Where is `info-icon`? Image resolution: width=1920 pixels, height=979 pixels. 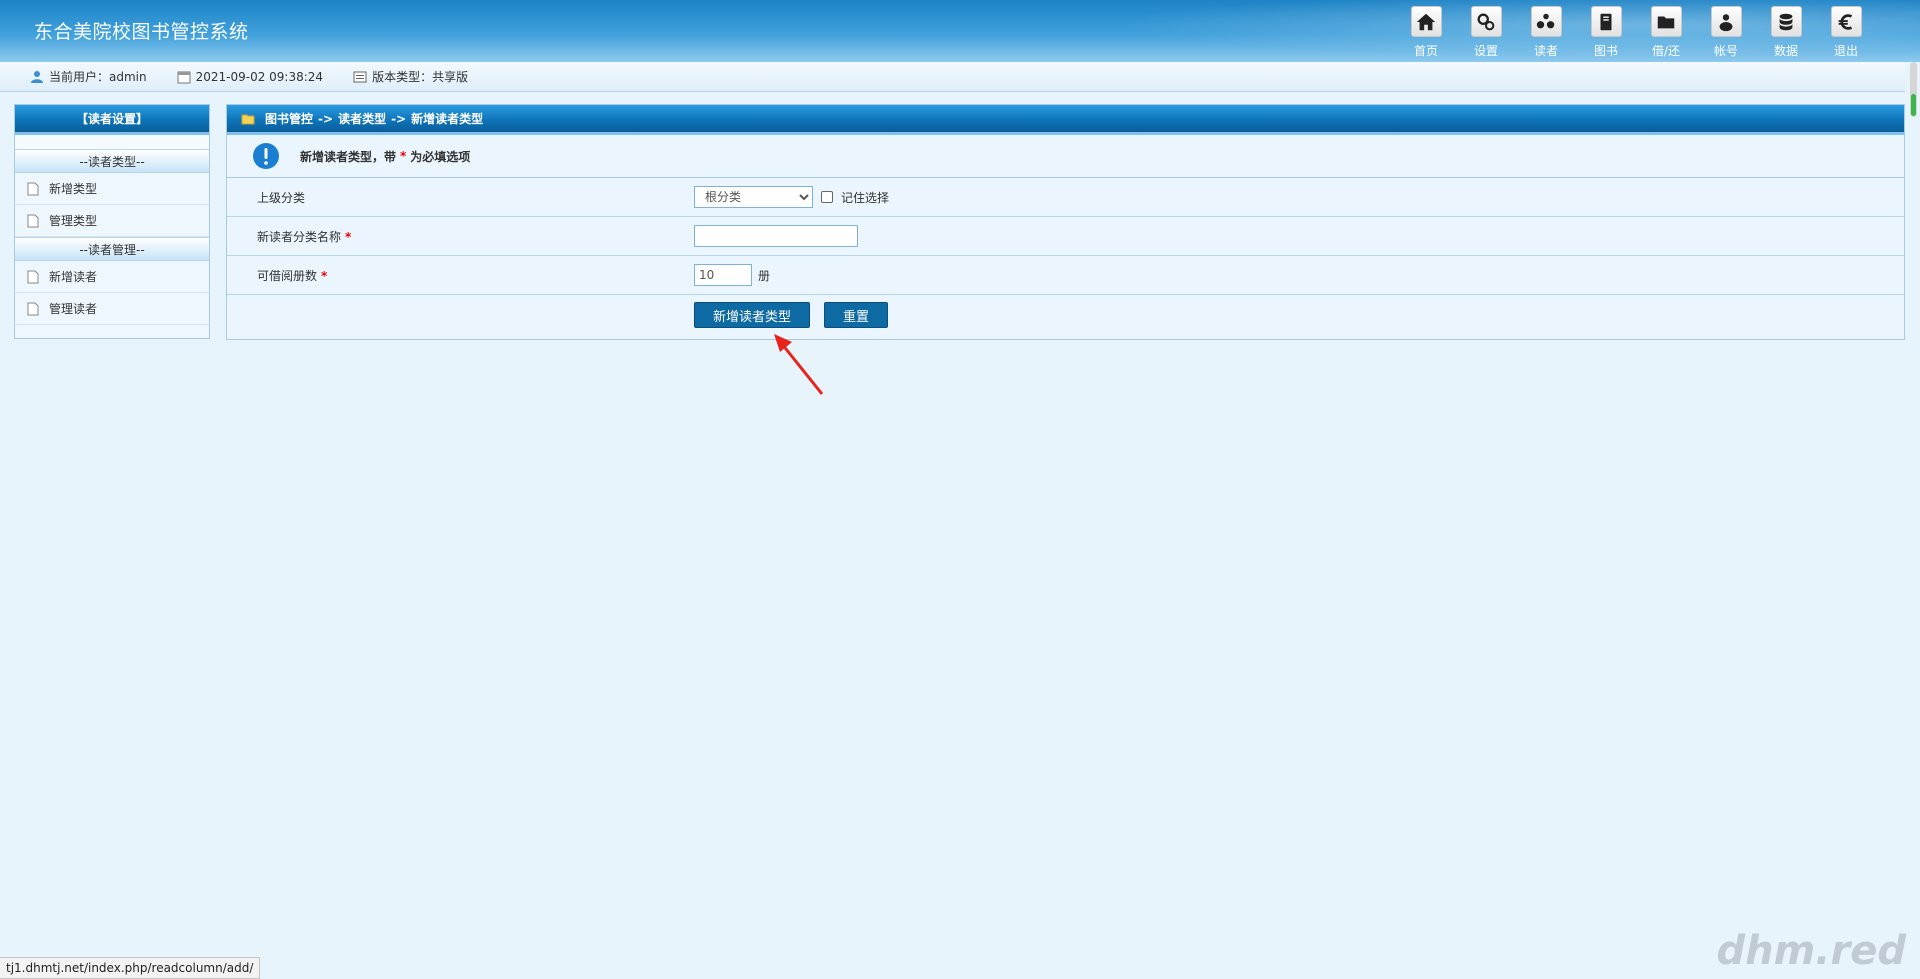
info-icon is located at coordinates (266, 156).